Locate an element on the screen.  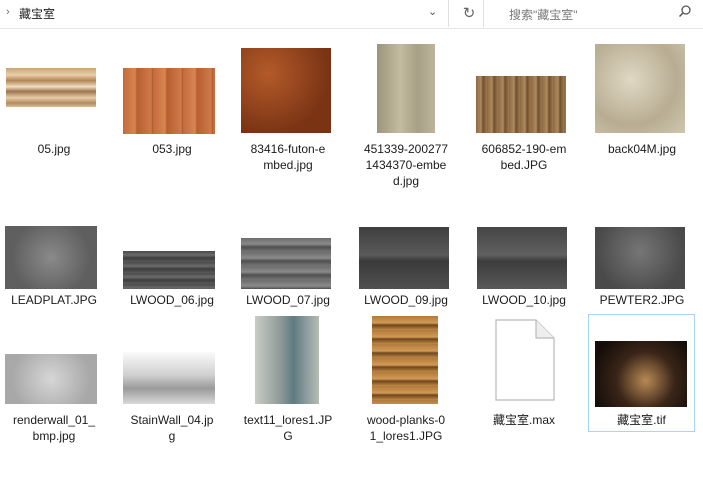
file-name: PEWTER2.JPG is located at coordinates (642, 300).